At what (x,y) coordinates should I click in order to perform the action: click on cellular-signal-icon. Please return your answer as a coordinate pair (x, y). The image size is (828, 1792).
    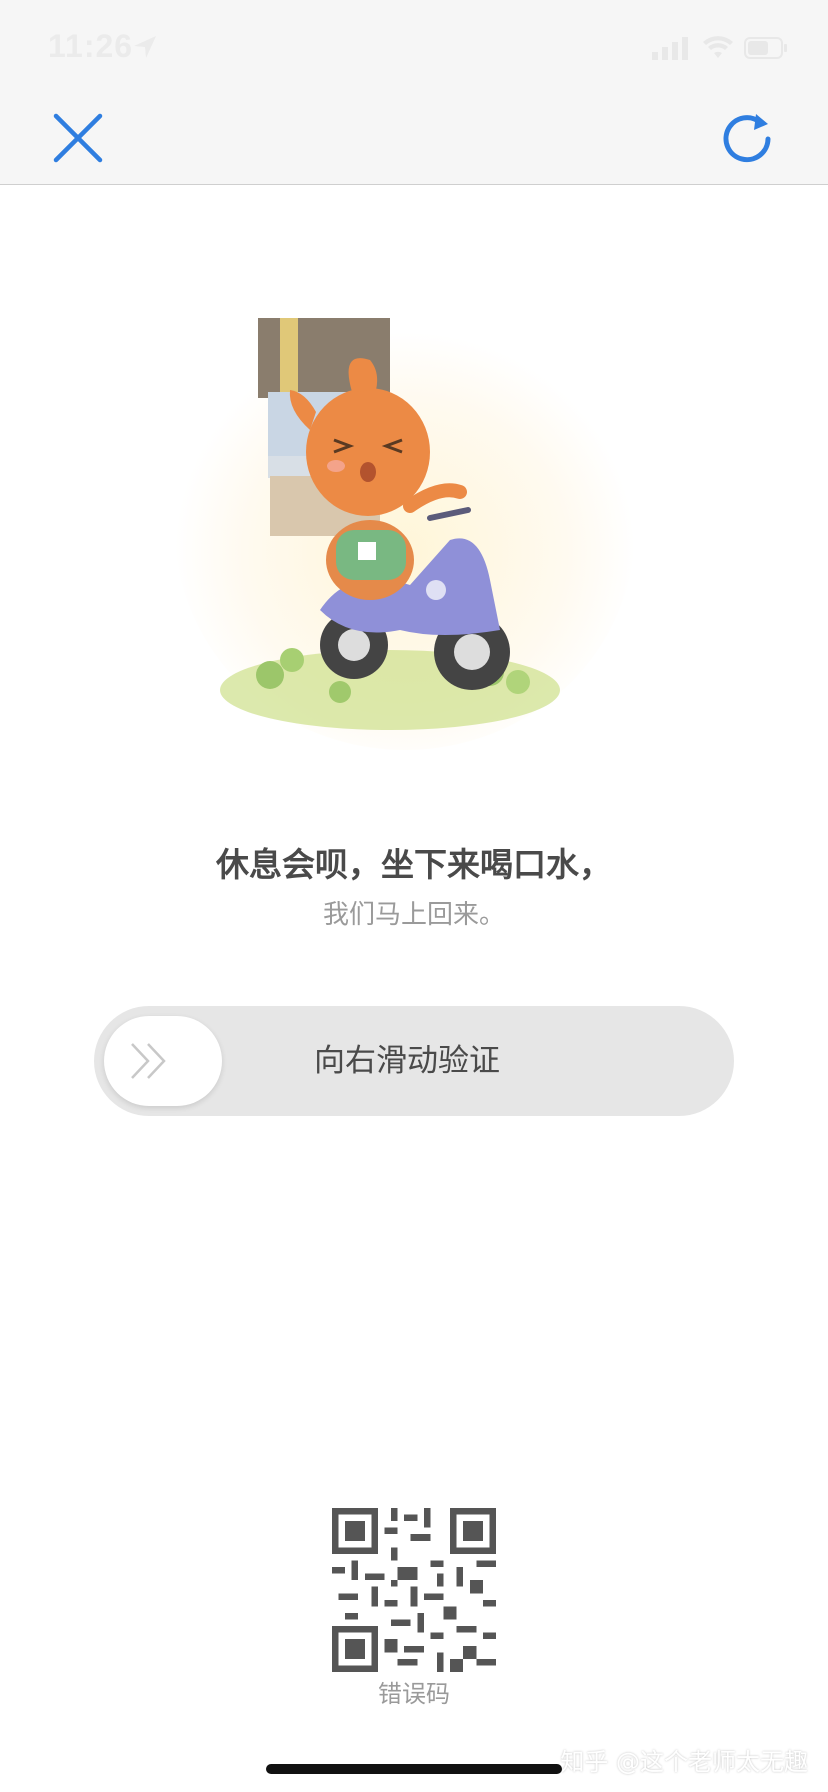
    Looking at the image, I should click on (670, 48).